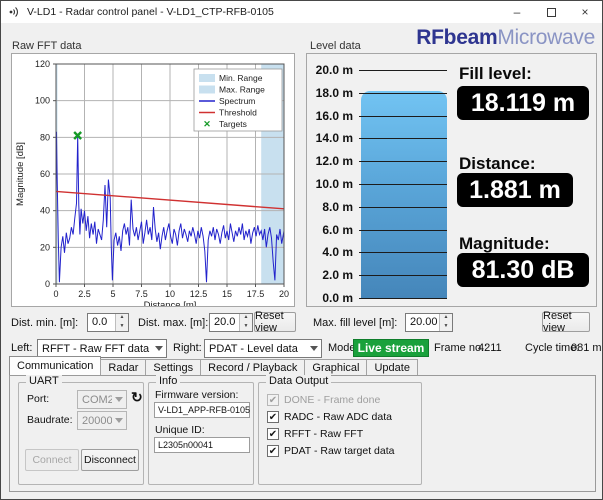 The height and width of the screenshot is (500, 603). I want to click on data-output-option: ✔ PDAT - Raw target data, so click(331, 450).